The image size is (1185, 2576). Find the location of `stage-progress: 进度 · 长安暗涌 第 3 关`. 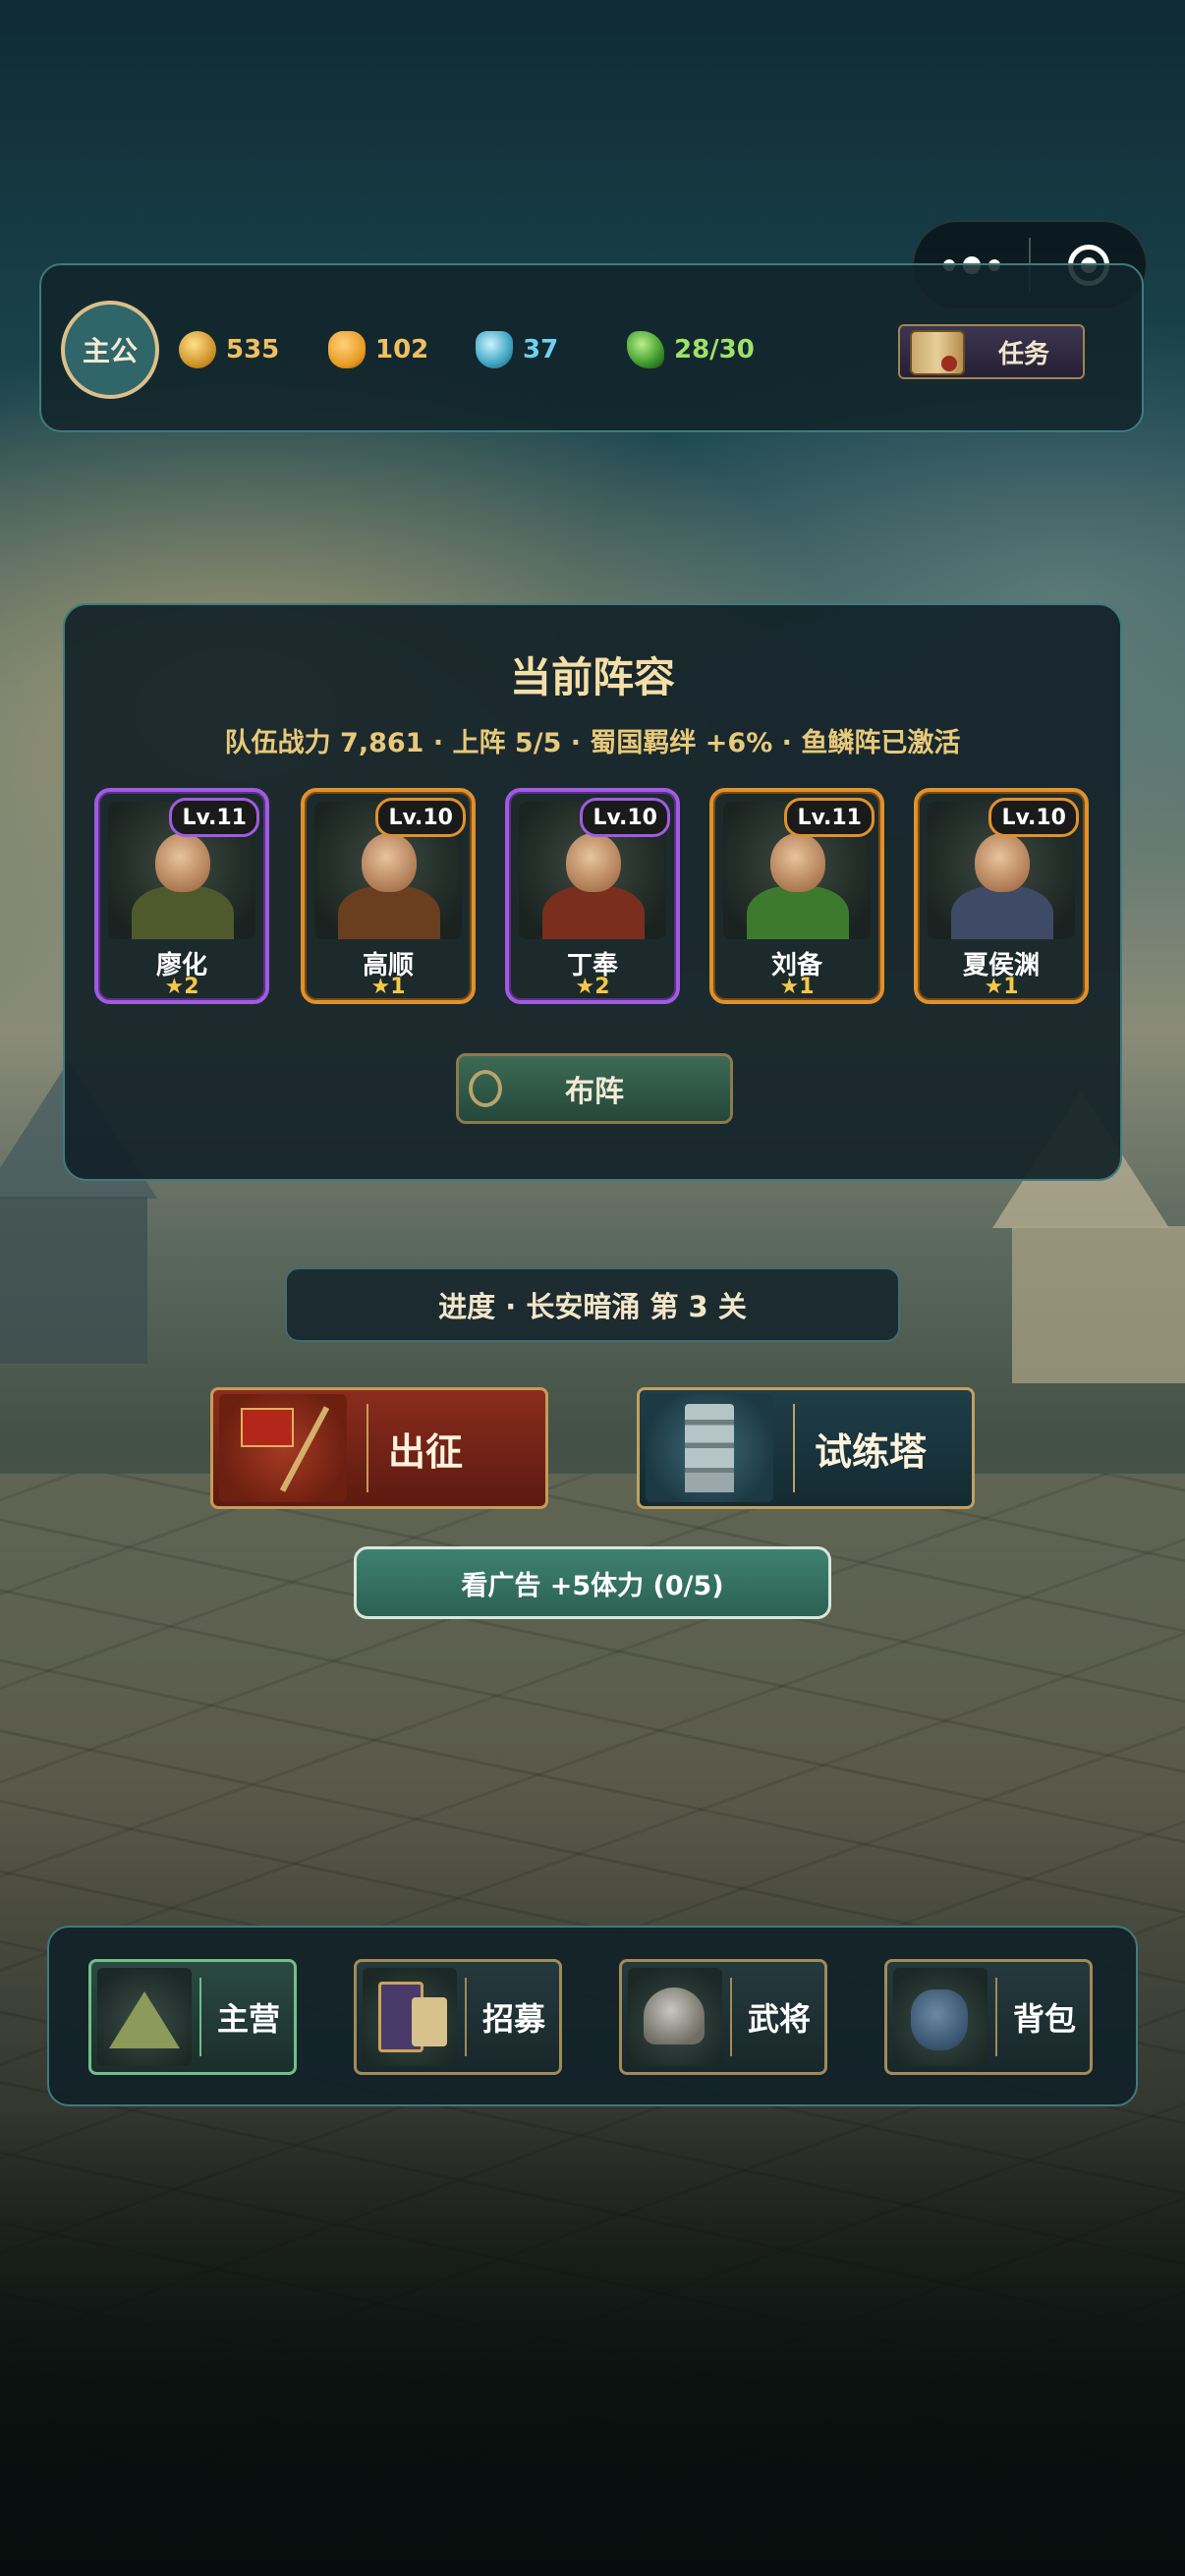

stage-progress: 进度 · 长安暗涌 第 3 关 is located at coordinates (592, 1304).